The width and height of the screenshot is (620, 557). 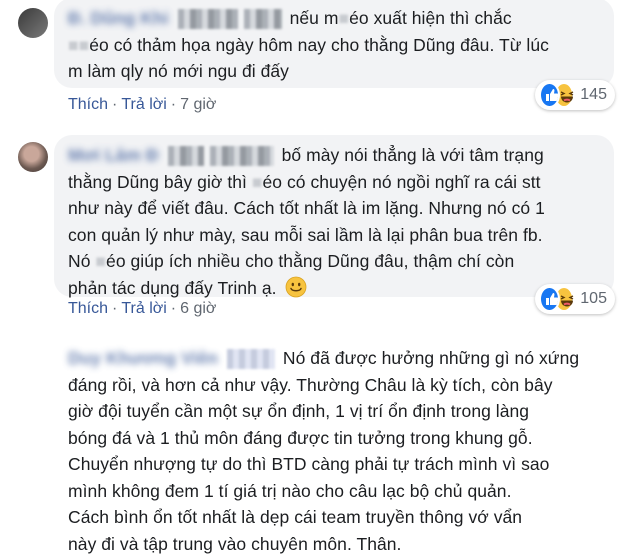 I want to click on reaction-count: 145, so click(x=593, y=95).